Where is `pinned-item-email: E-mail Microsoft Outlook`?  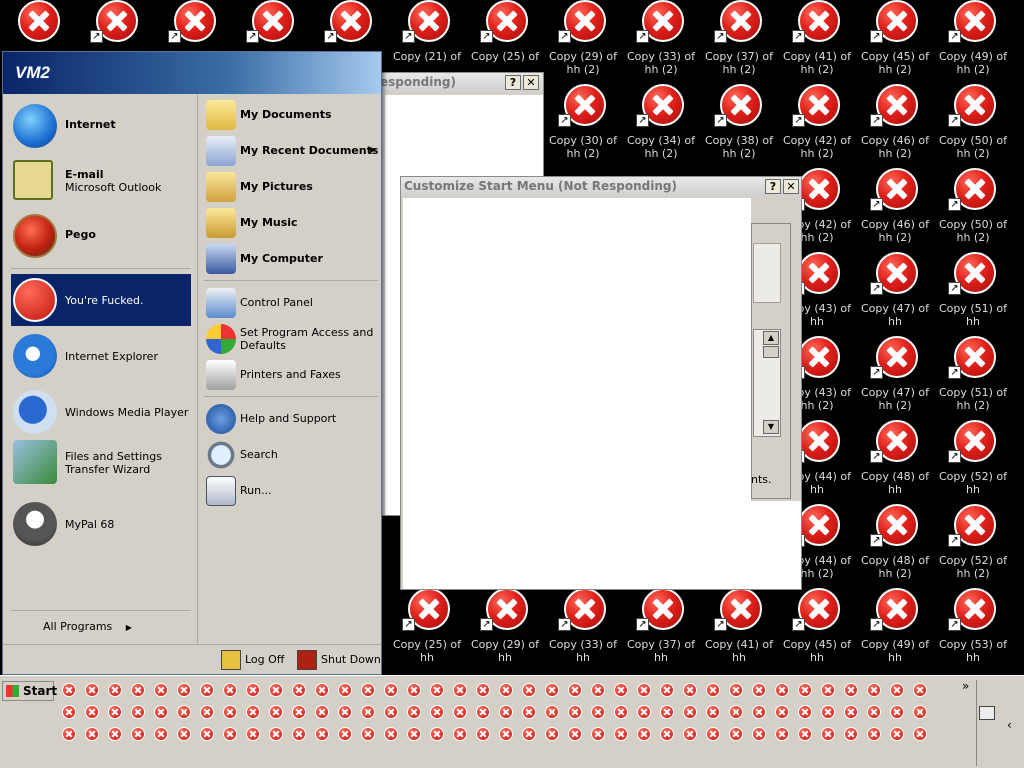
pinned-item-email: E-mail Microsoft Outlook is located at coordinates (101, 180).